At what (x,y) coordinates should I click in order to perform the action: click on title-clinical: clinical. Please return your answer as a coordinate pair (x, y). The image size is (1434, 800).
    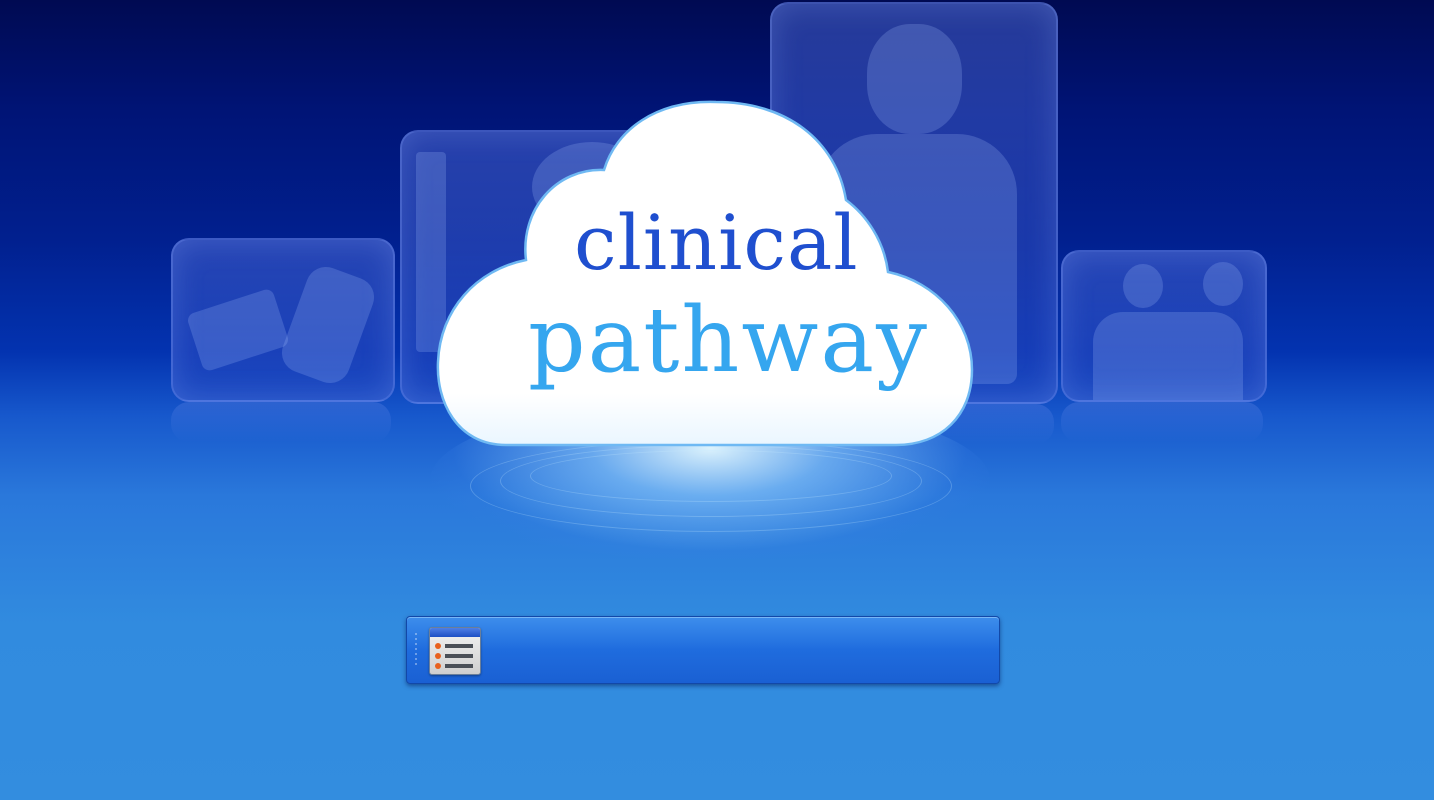
    Looking at the image, I should click on (716, 242).